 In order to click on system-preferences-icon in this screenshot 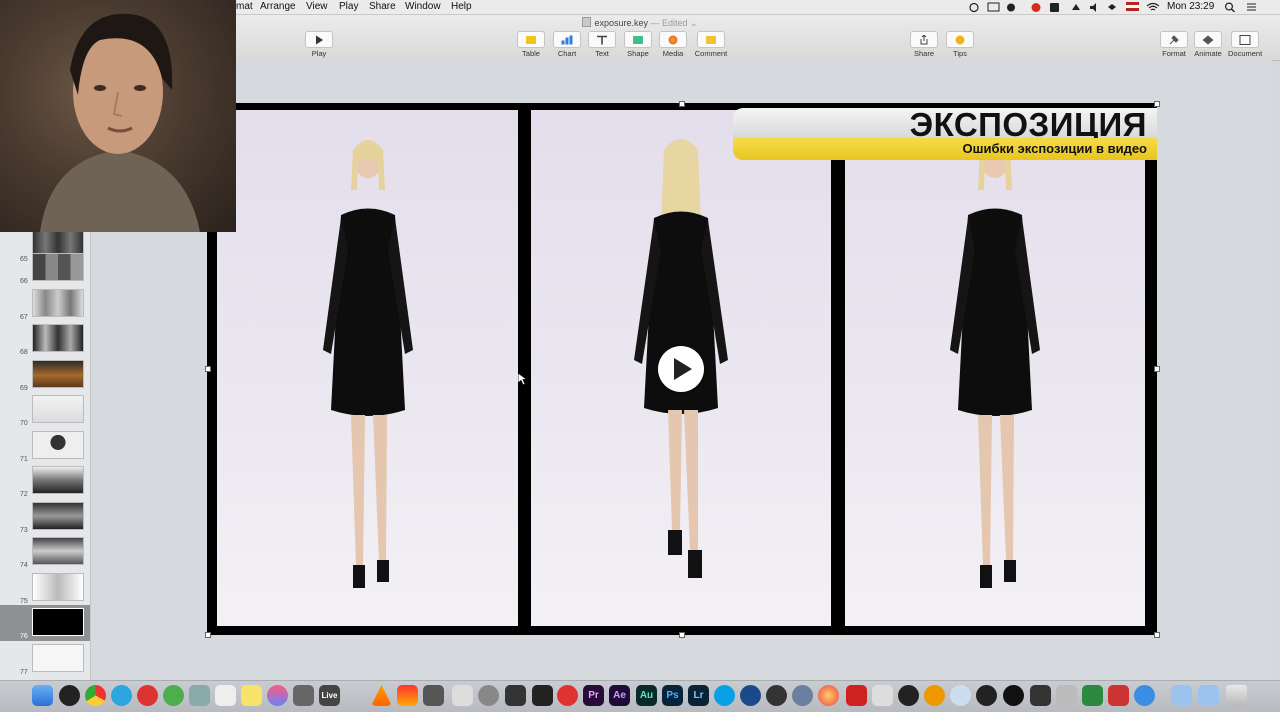, I will do `click(488, 695)`.